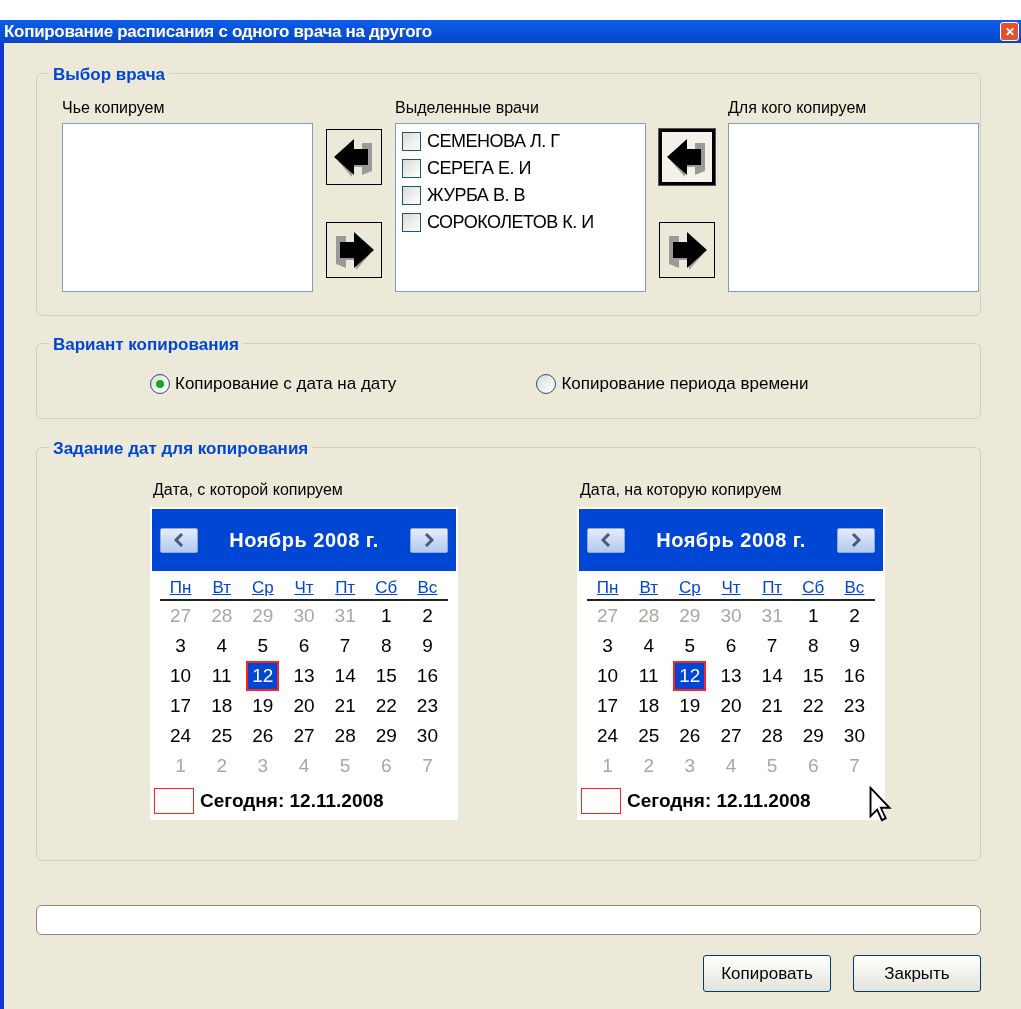 Image resolution: width=1021 pixels, height=1009 pixels. Describe the element at coordinates (181, 588) in the screenshot. I see `weekday-header: Пн` at that location.